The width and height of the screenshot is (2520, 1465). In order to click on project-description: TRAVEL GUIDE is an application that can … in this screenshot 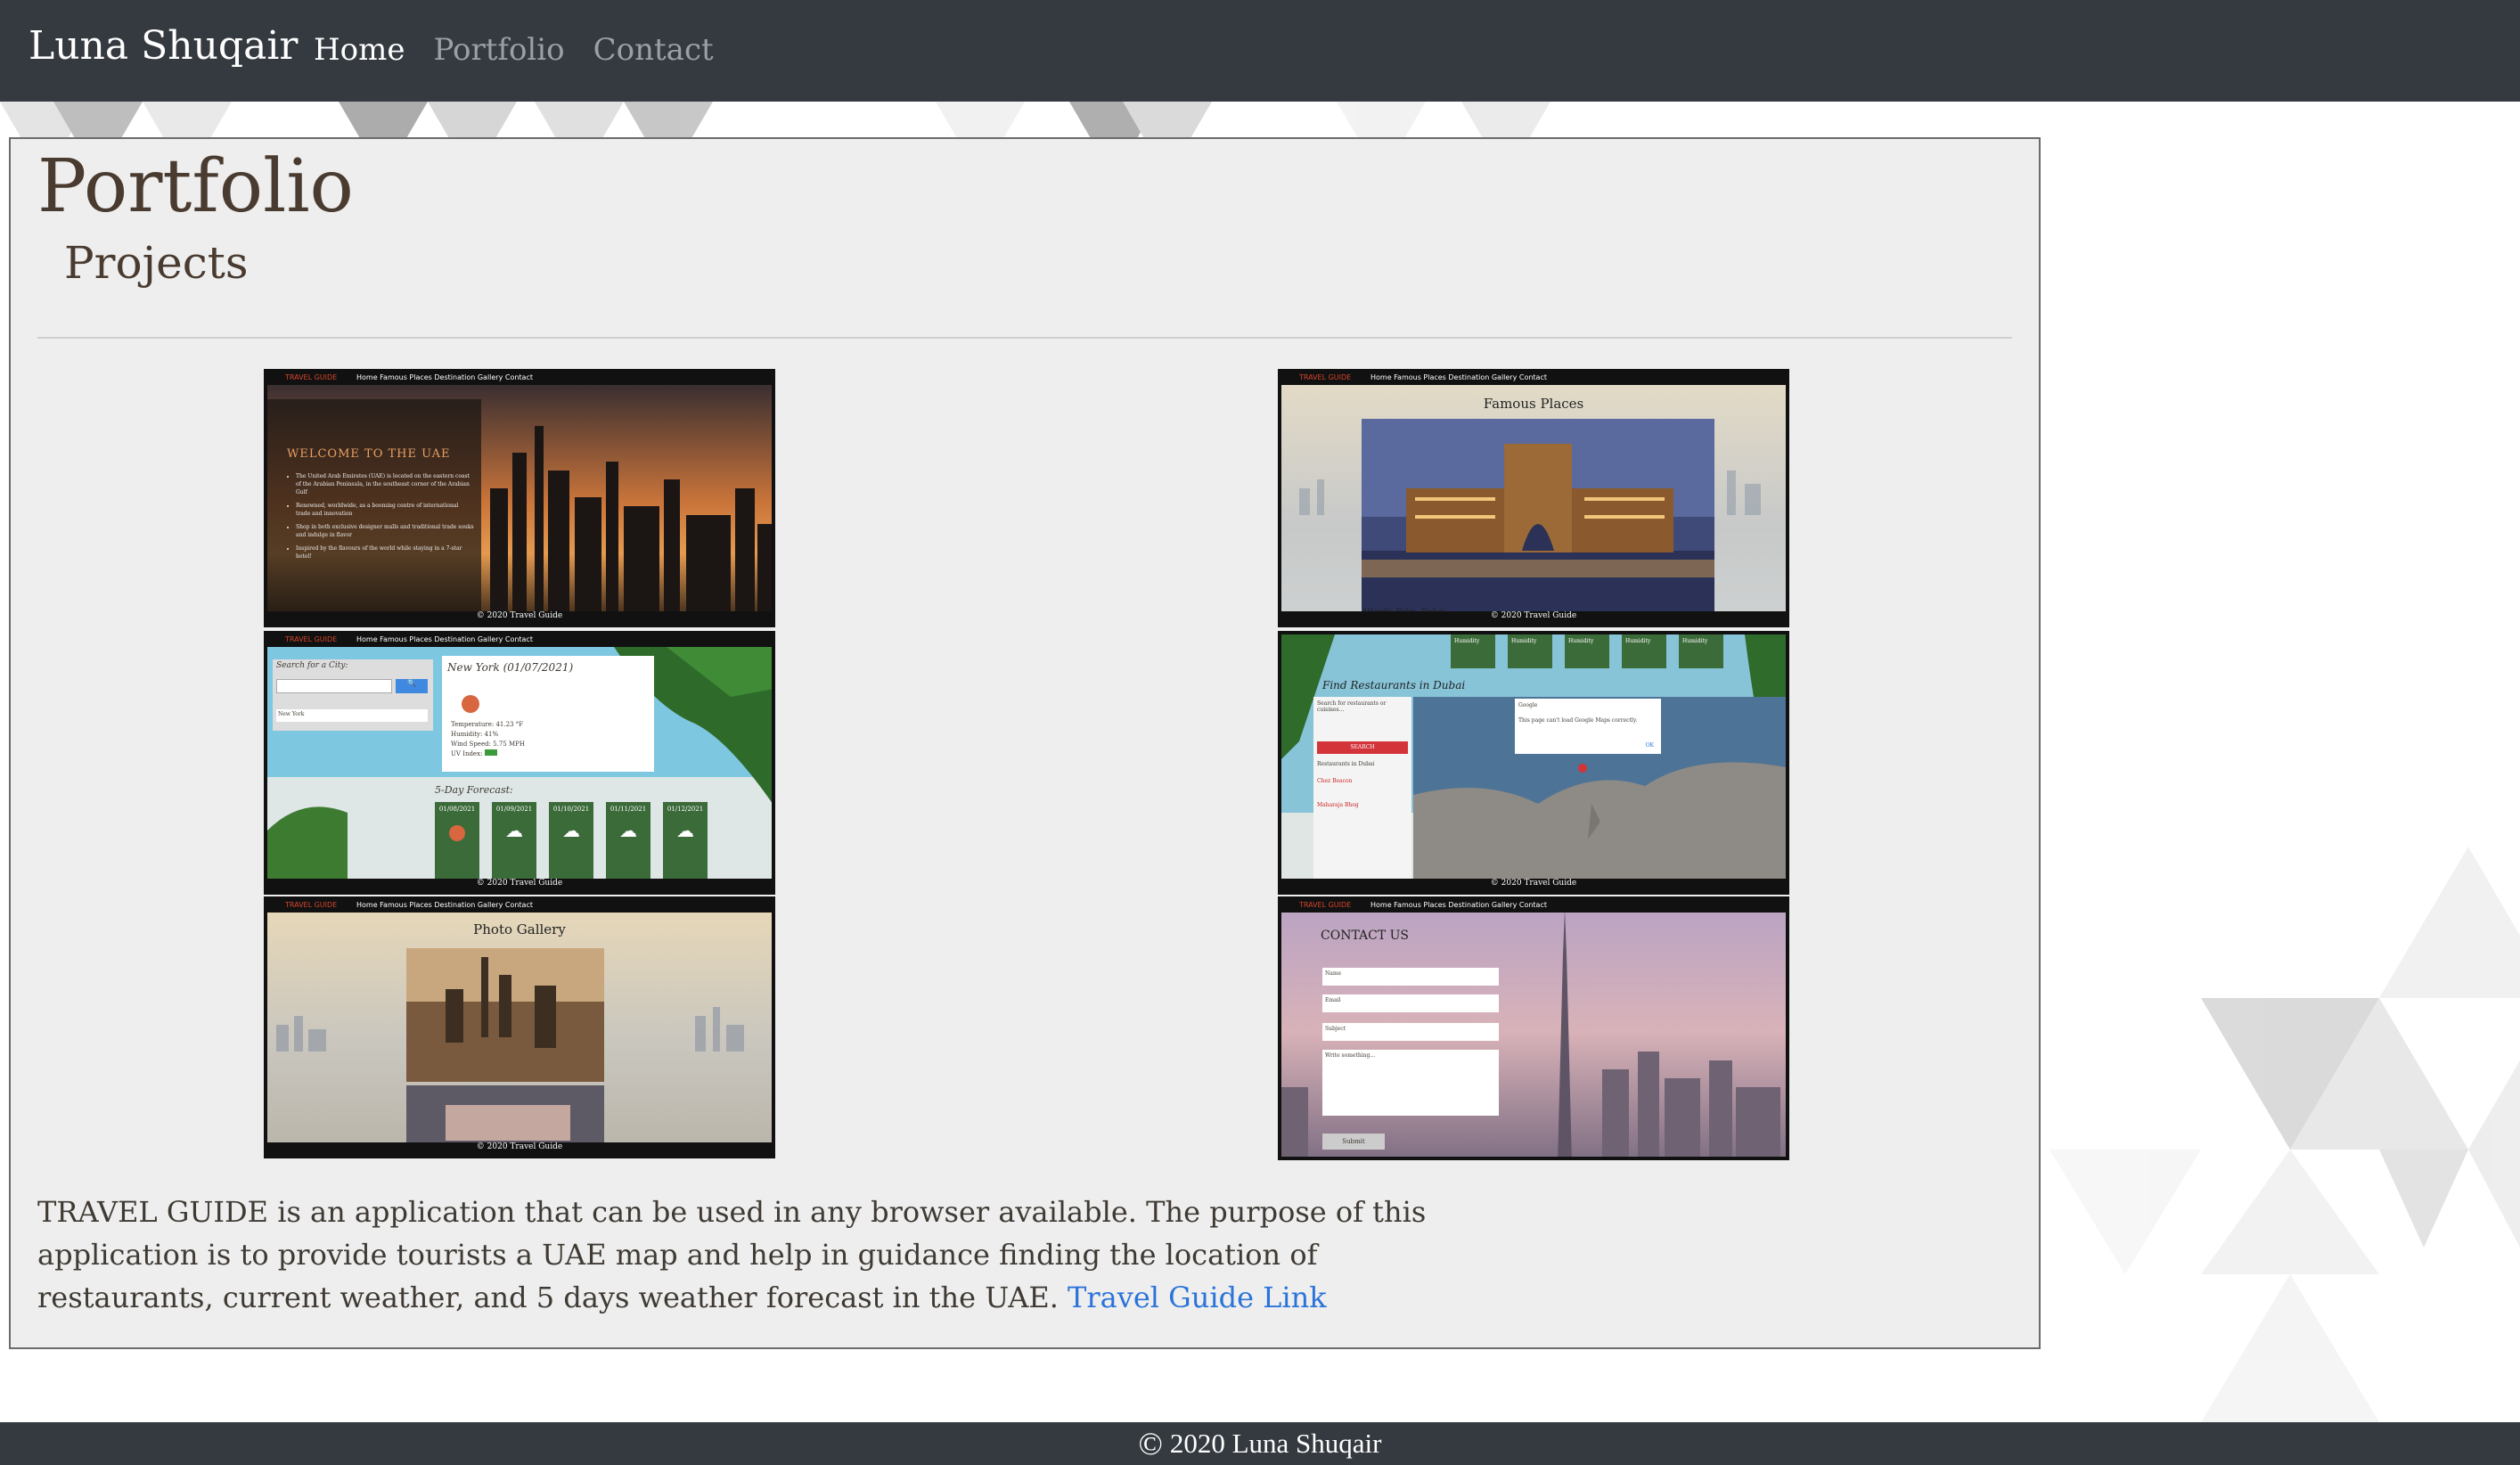, I will do `click(750, 1255)`.